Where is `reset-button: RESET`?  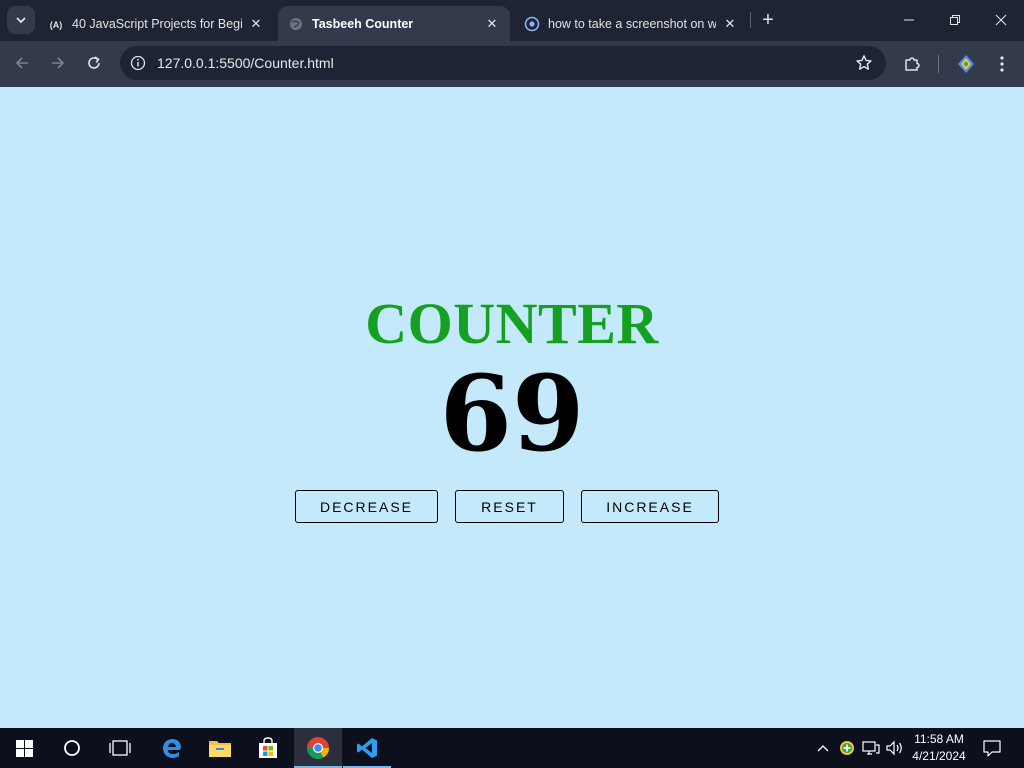 reset-button: RESET is located at coordinates (509, 506).